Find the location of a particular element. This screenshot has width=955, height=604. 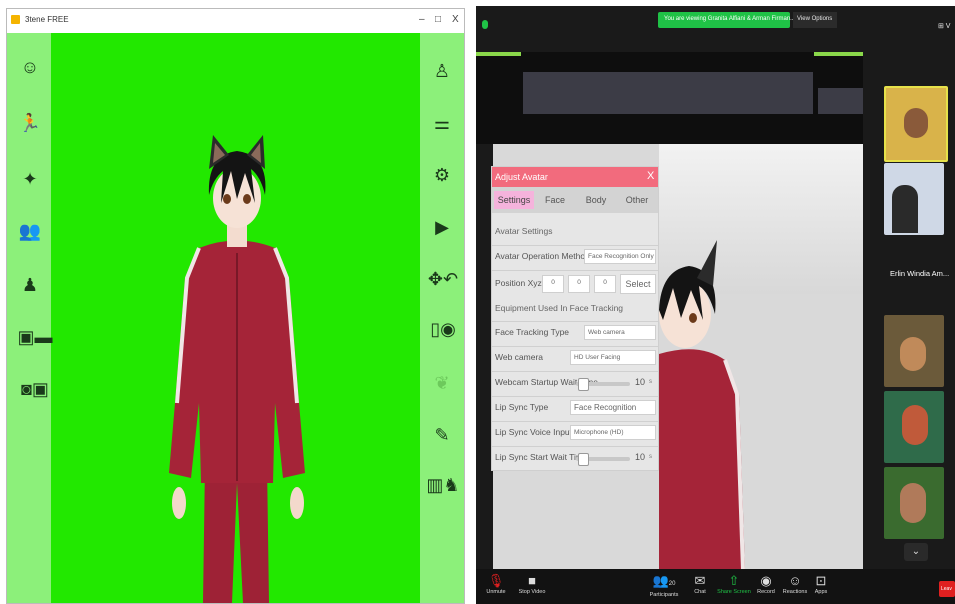

position-y-field: 0 is located at coordinates (579, 284).